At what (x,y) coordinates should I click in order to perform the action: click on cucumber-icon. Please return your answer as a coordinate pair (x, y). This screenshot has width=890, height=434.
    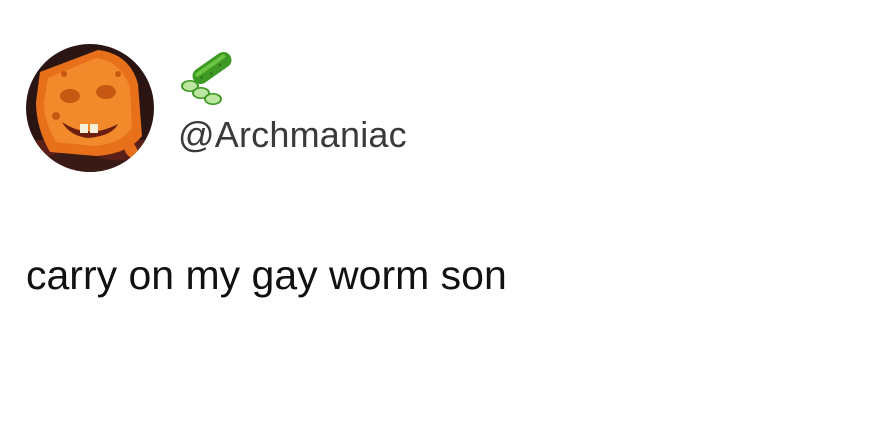
    Looking at the image, I should click on (206, 78).